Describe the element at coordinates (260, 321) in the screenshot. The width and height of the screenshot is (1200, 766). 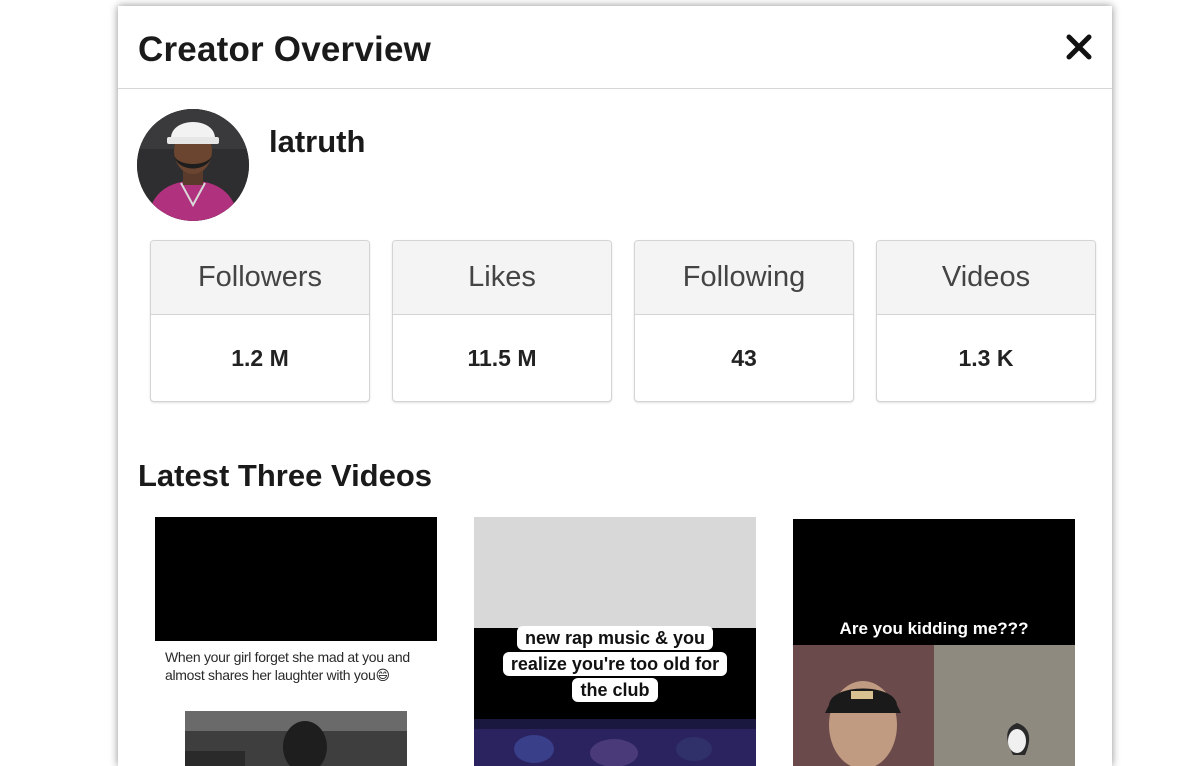
I see `stat-card-followers: Followers 1.2 M` at that location.